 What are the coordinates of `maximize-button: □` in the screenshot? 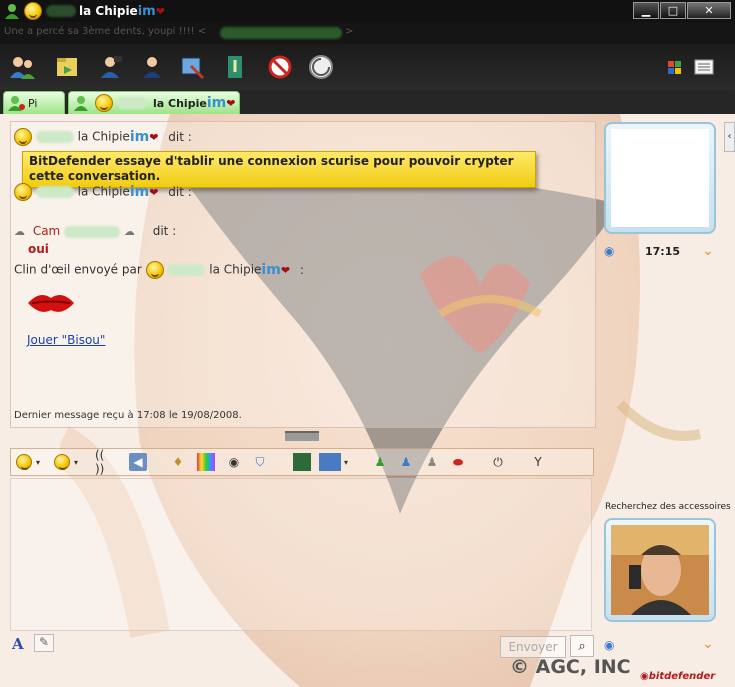 It's located at (673, 10).